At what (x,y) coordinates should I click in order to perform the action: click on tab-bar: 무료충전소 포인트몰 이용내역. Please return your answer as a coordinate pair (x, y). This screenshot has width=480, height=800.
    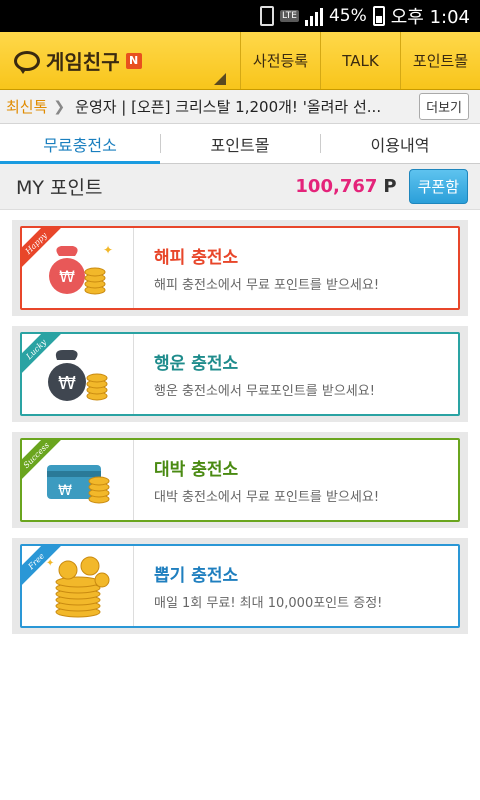
    Looking at the image, I should click on (240, 144).